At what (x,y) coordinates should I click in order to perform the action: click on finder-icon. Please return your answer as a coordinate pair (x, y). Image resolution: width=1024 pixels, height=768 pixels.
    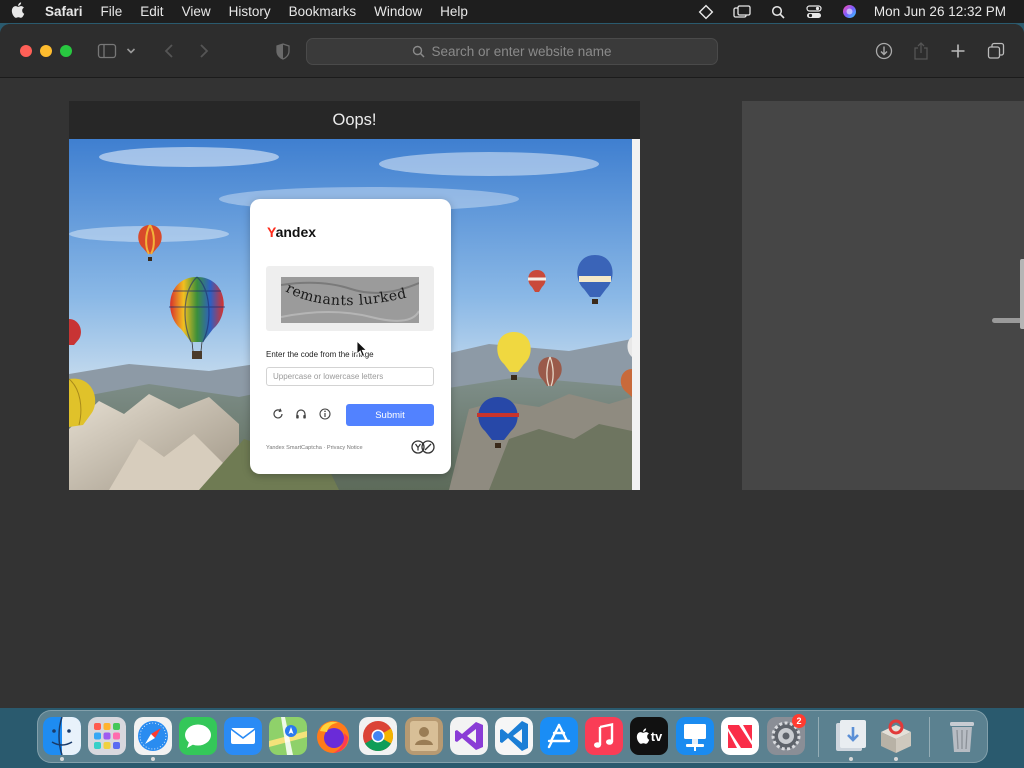
    Looking at the image, I should click on (62, 736).